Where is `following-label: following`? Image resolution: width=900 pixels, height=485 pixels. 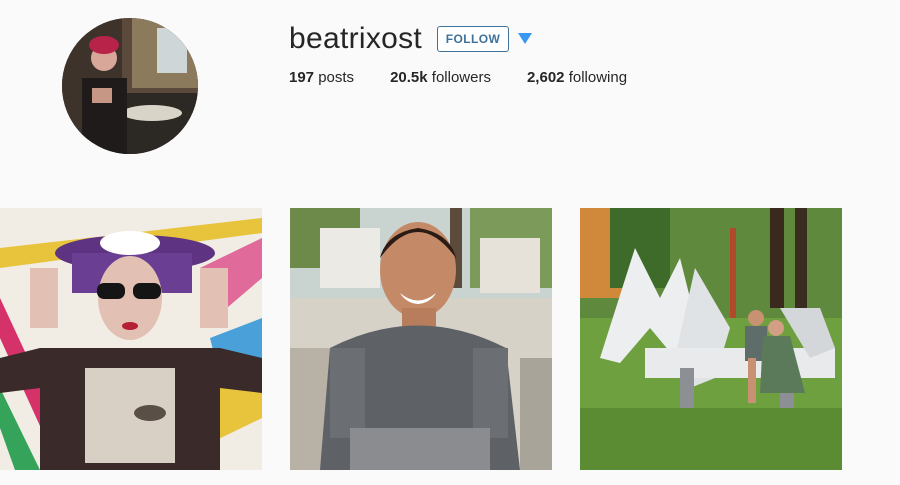
following-label: following is located at coordinates (598, 77).